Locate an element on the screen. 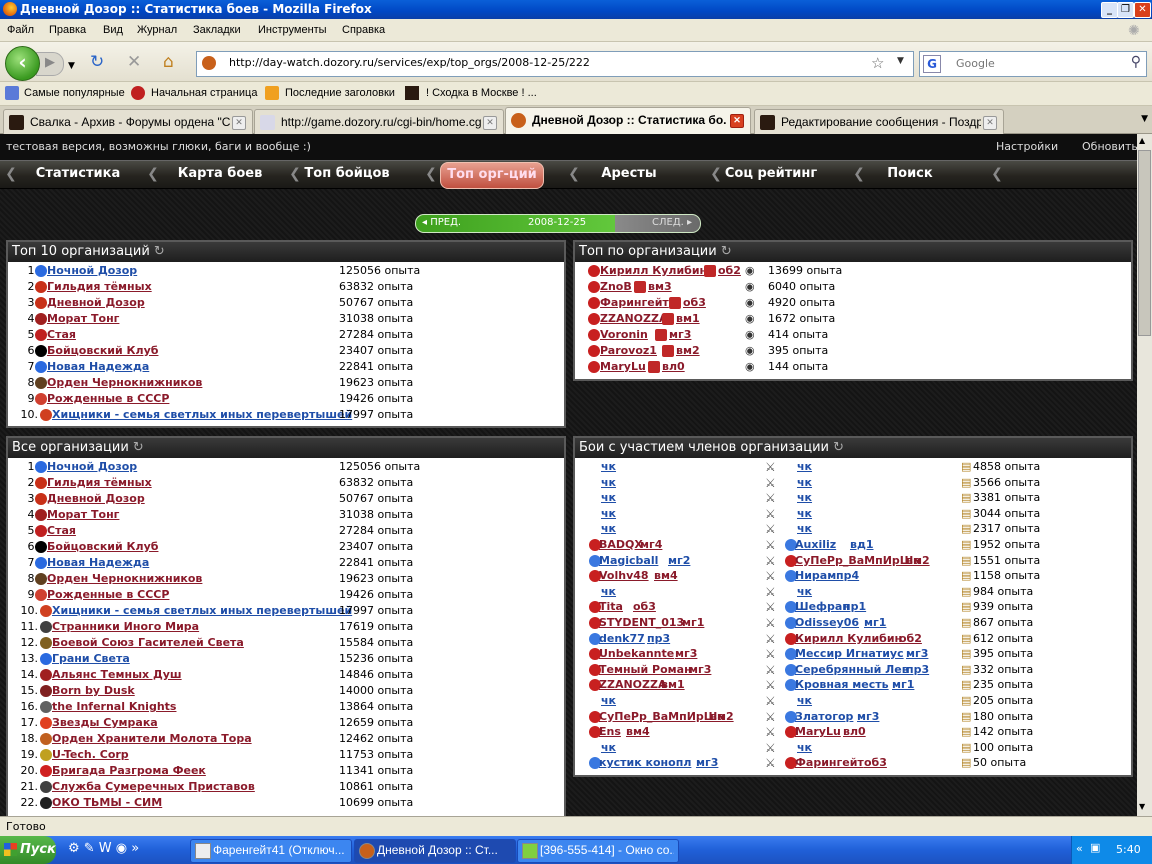  fighter-link: Темный Роман is located at coordinates (645, 670).